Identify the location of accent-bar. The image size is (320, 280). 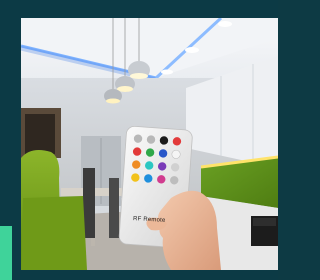
(6, 253).